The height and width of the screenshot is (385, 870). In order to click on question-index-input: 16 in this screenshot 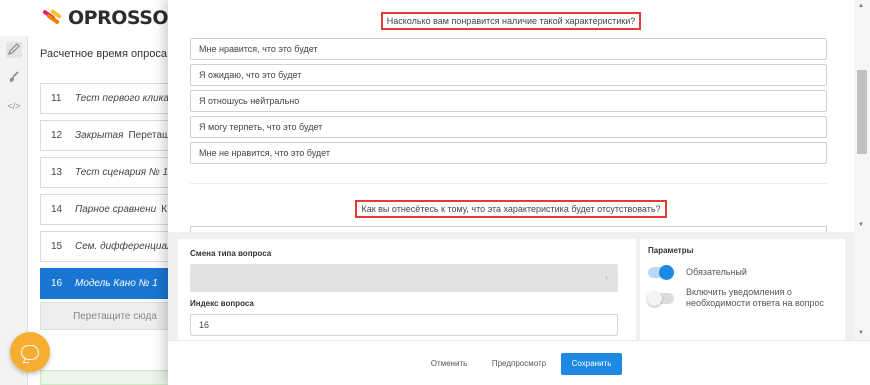, I will do `click(404, 325)`.